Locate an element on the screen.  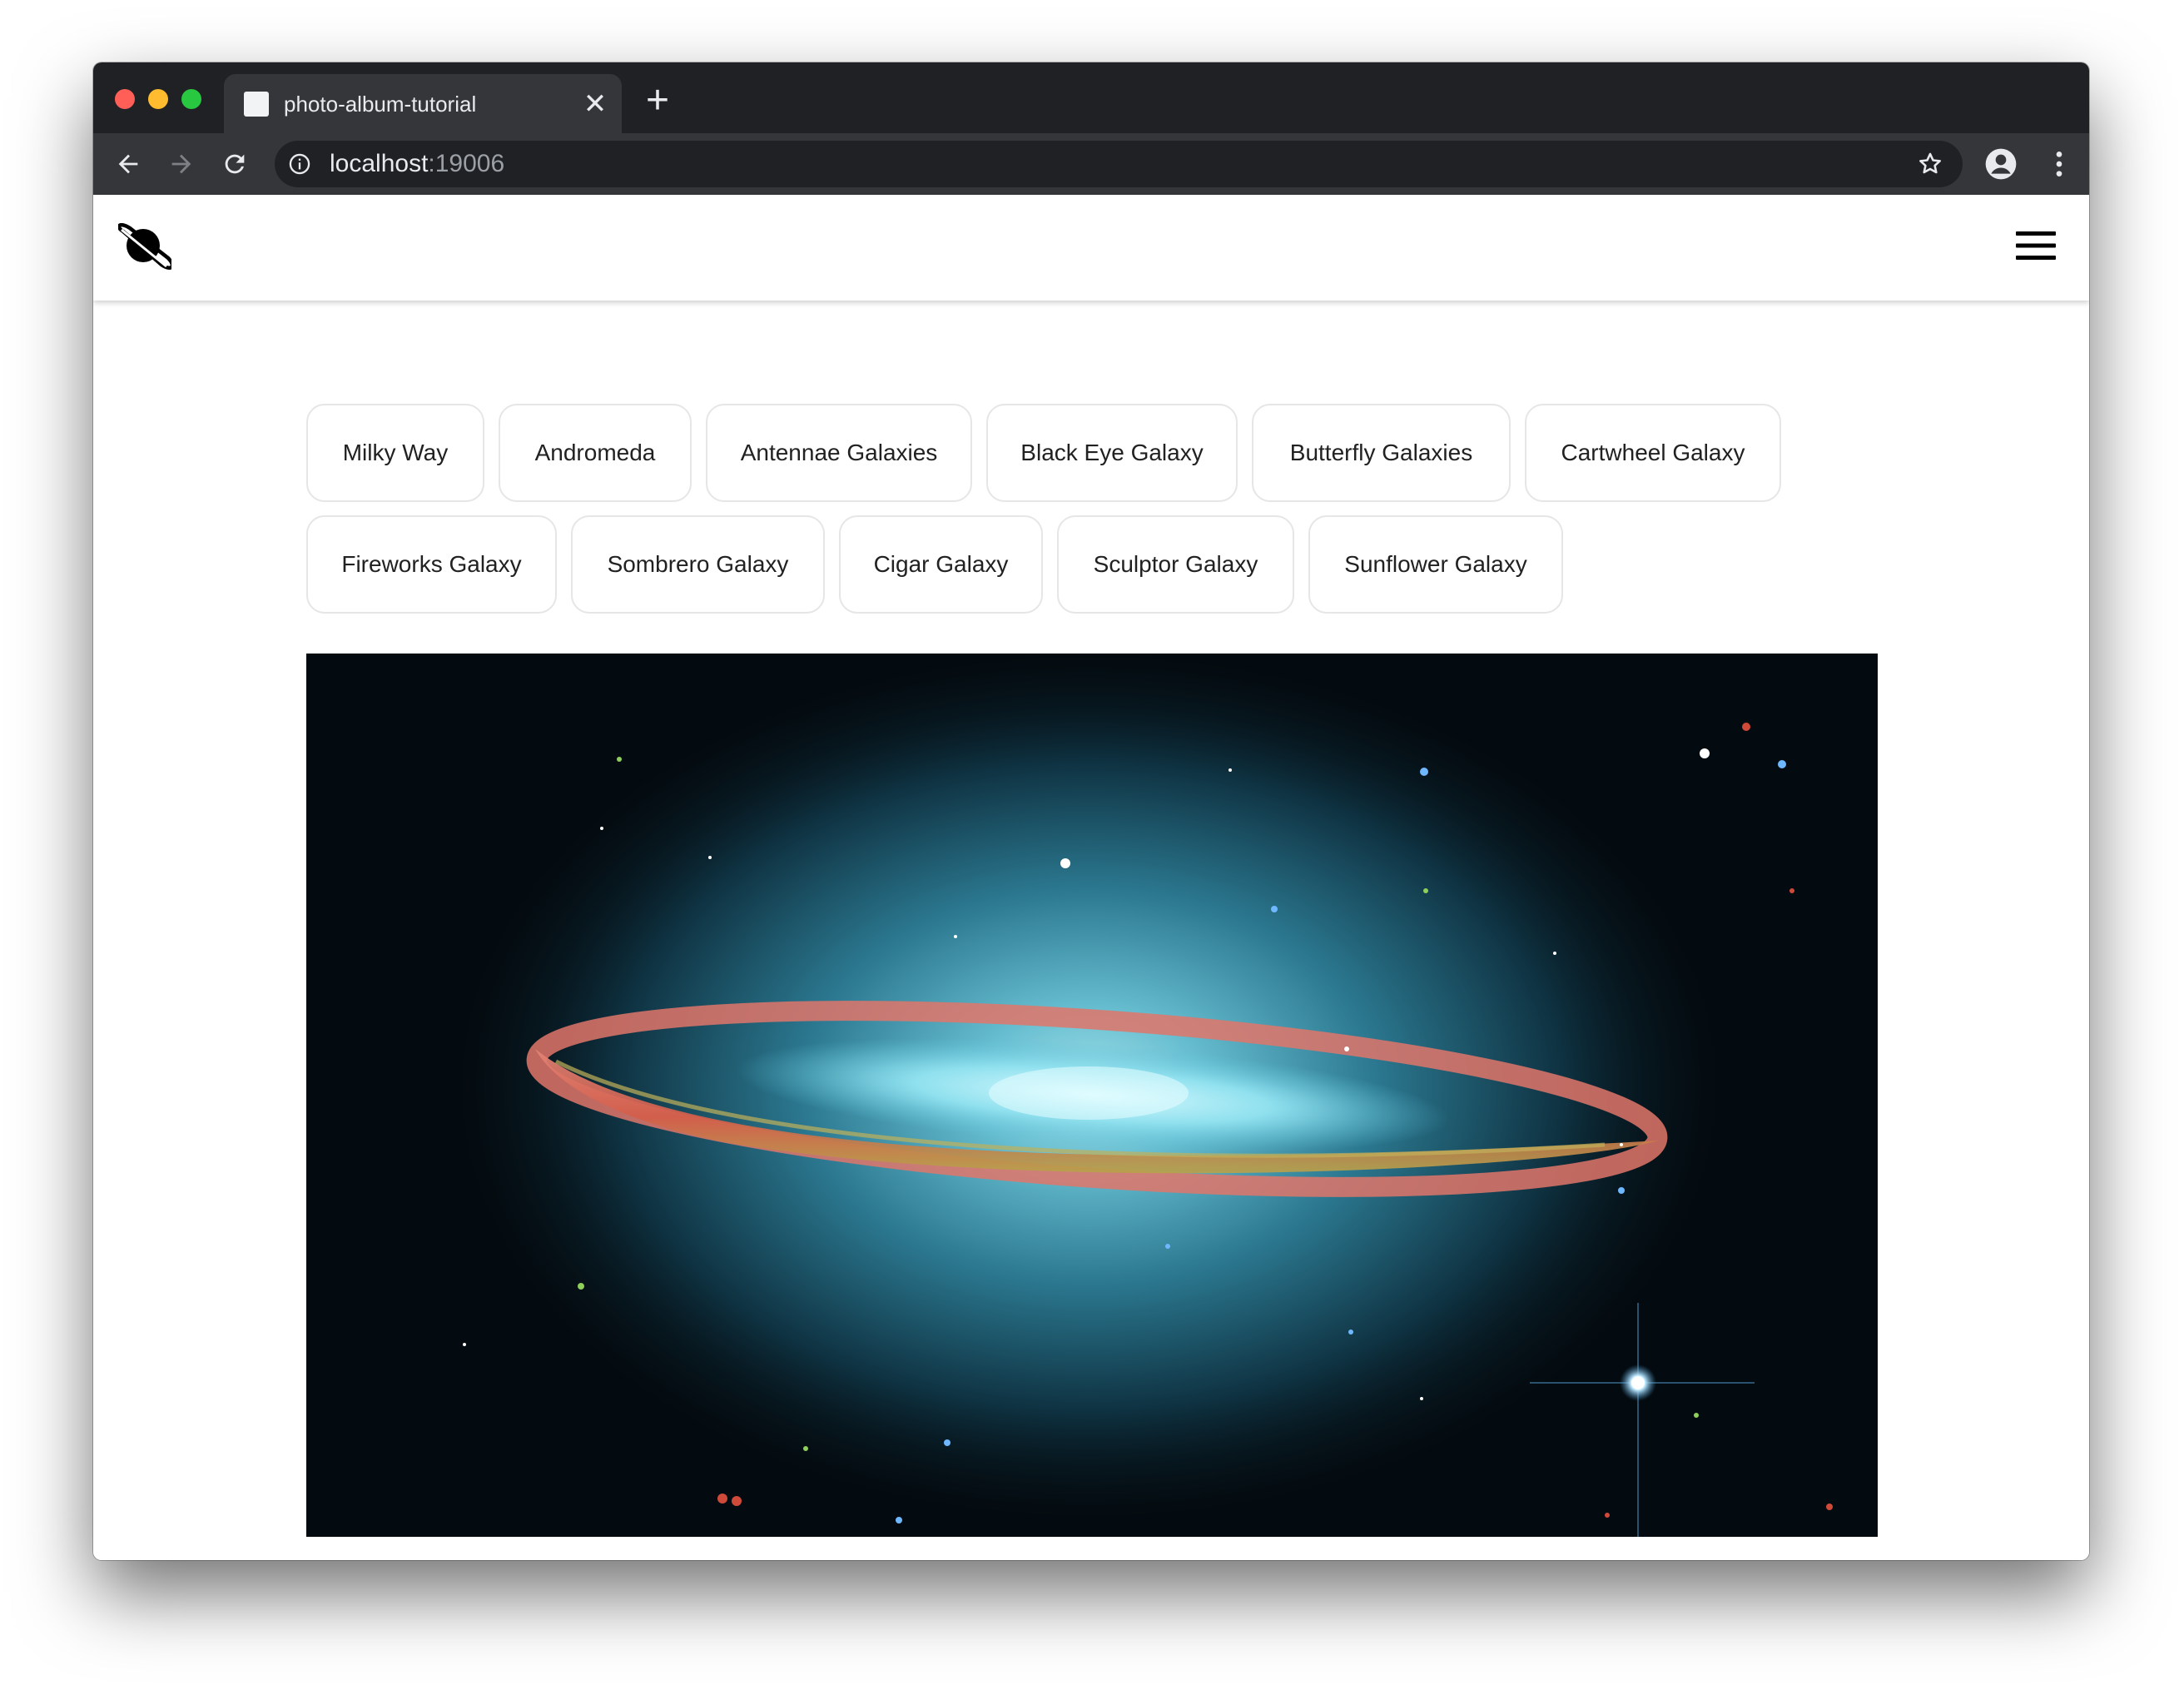
chip-andromeda: Andromeda is located at coordinates (595, 453).